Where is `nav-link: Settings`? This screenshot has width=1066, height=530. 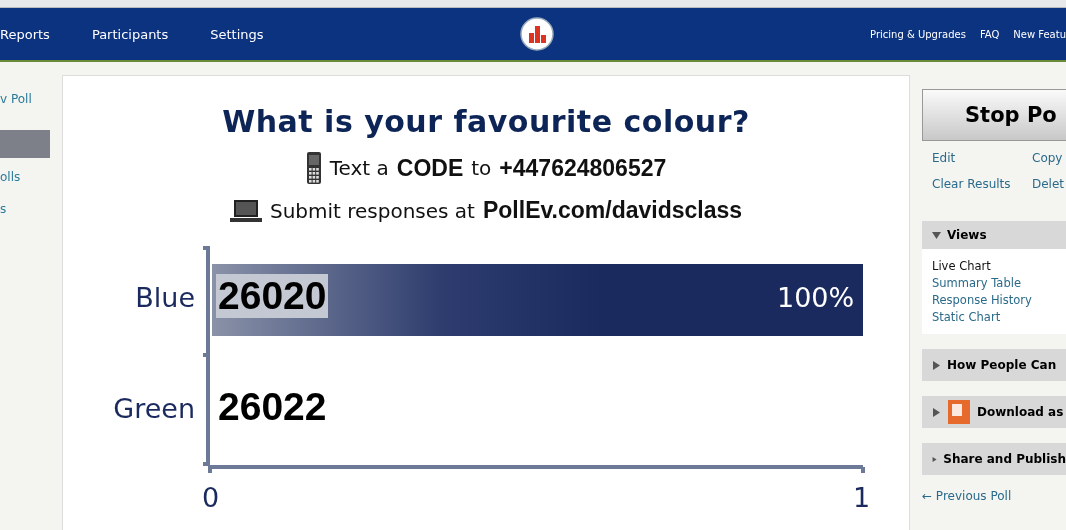 nav-link: Settings is located at coordinates (237, 34).